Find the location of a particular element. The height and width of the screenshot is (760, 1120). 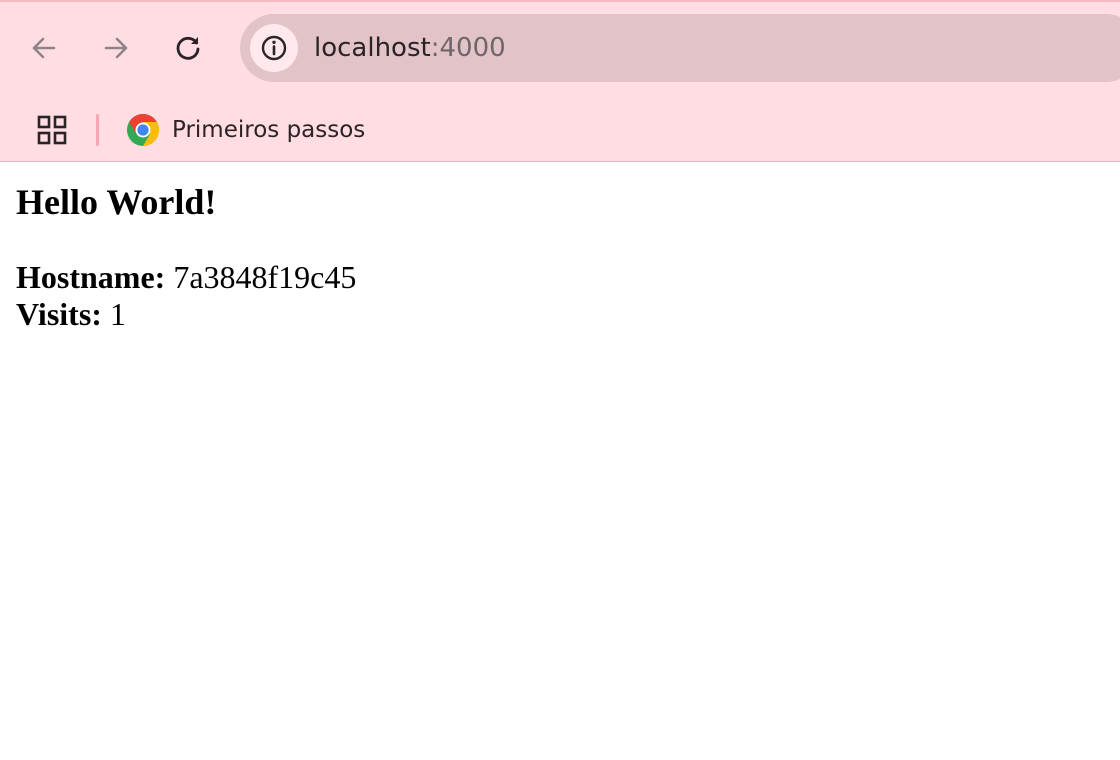

back-button is located at coordinates (44, 48).